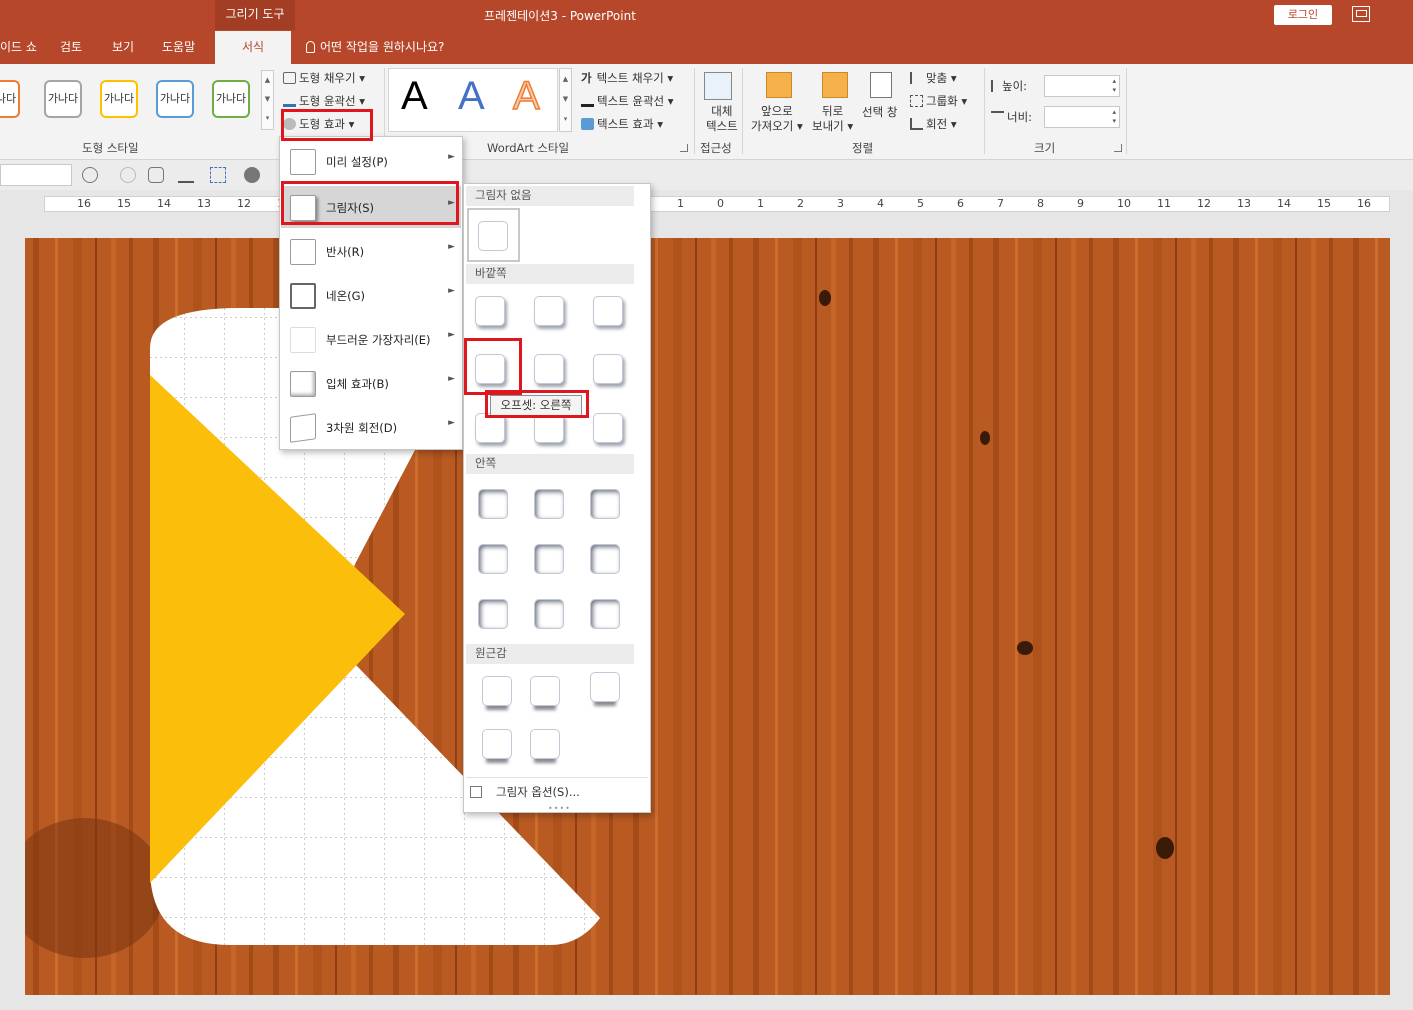  Describe the element at coordinates (371, 251) in the screenshot. I see `menu-item-reflection: 반사(R) ►` at that location.